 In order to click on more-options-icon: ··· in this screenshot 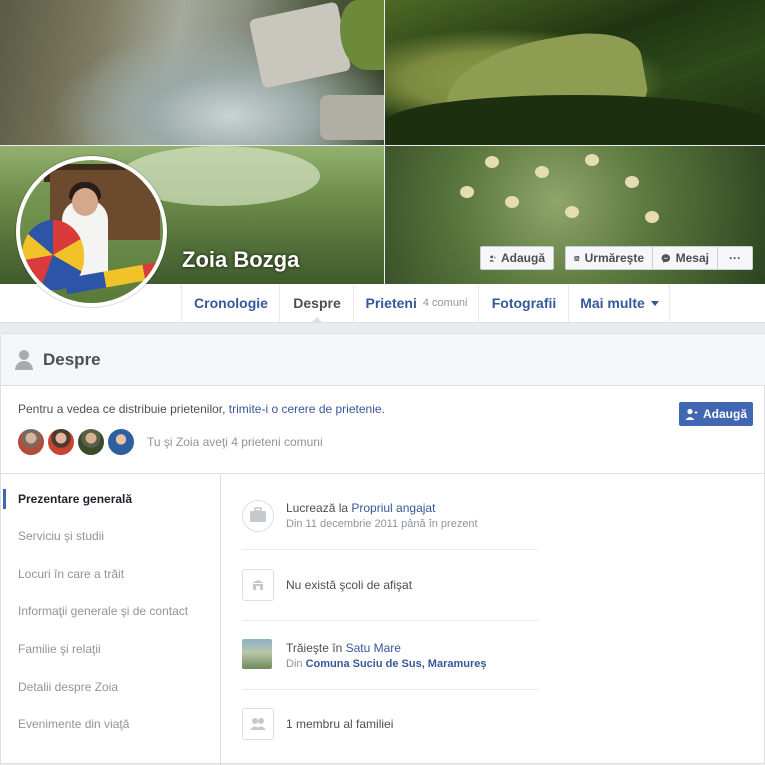, I will do `click(735, 258)`.